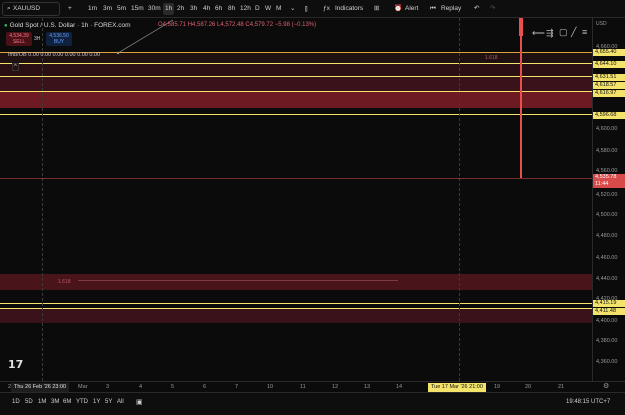 The image size is (625, 415). I want to click on market-status-icon: ●, so click(6, 26).